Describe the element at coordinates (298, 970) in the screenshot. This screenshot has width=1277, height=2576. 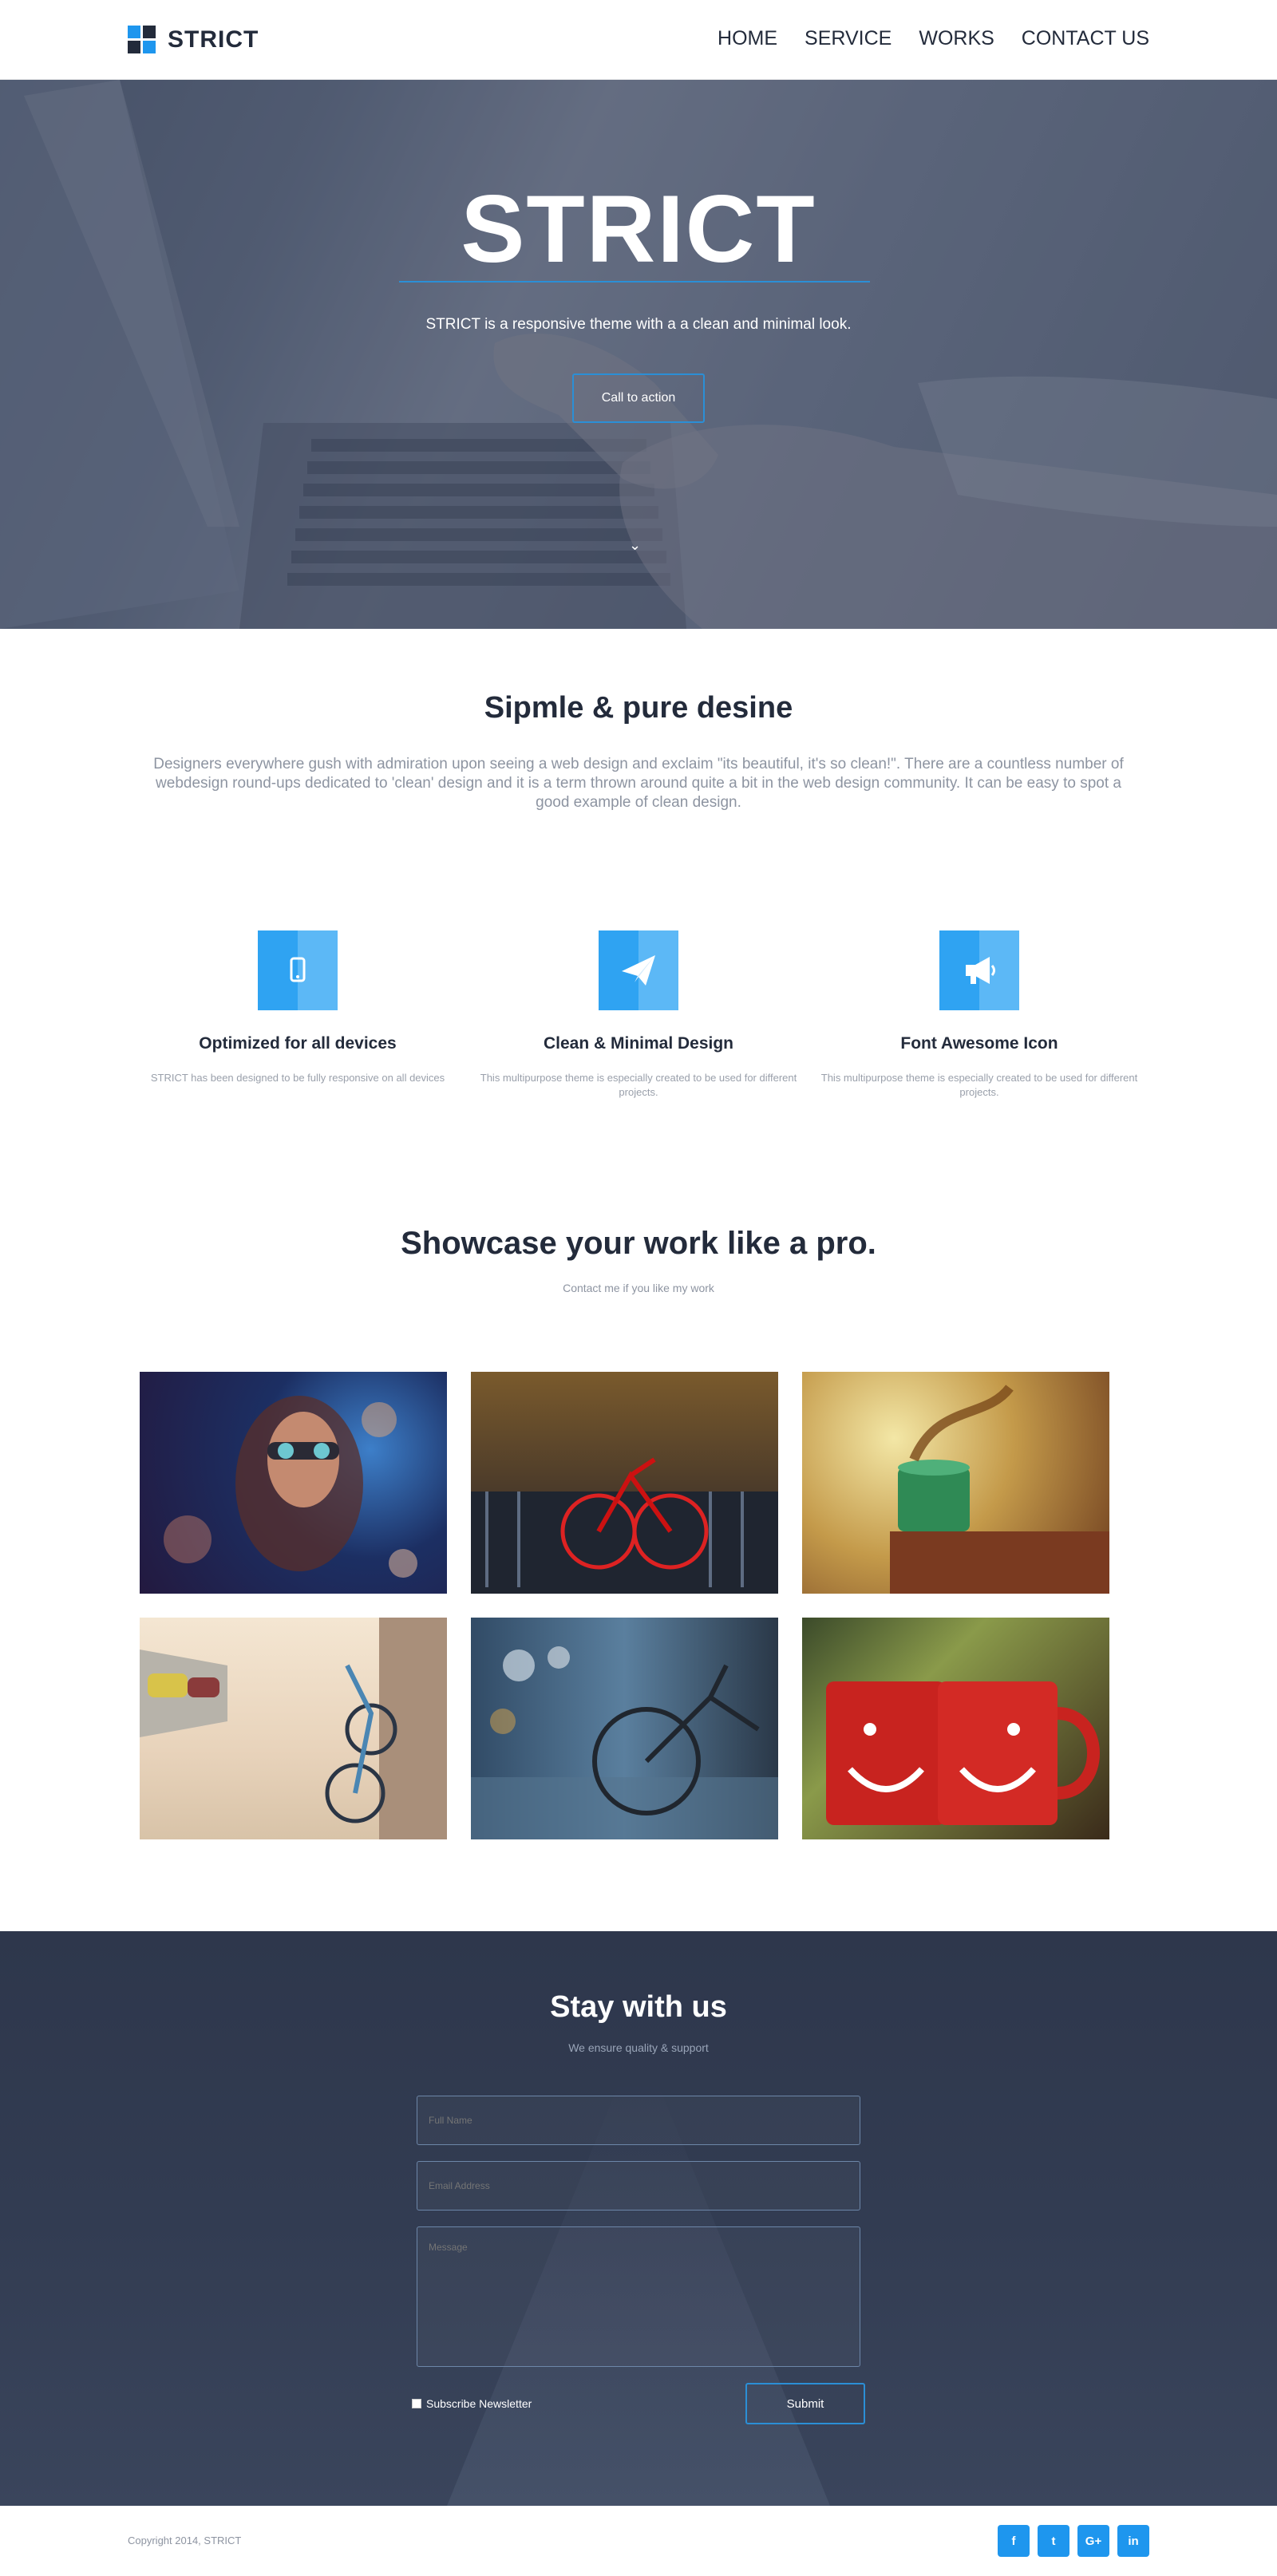
I see `mobile-icon` at that location.